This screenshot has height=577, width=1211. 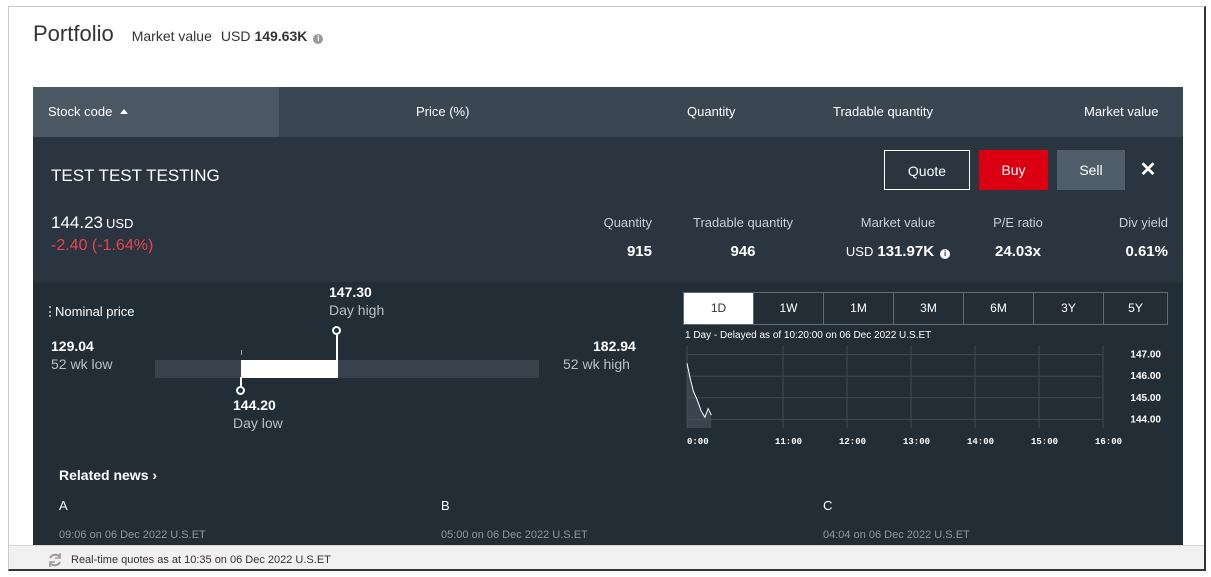 I want to click on stat-market-value: Market value USD 131.97K i, so click(x=898, y=237).